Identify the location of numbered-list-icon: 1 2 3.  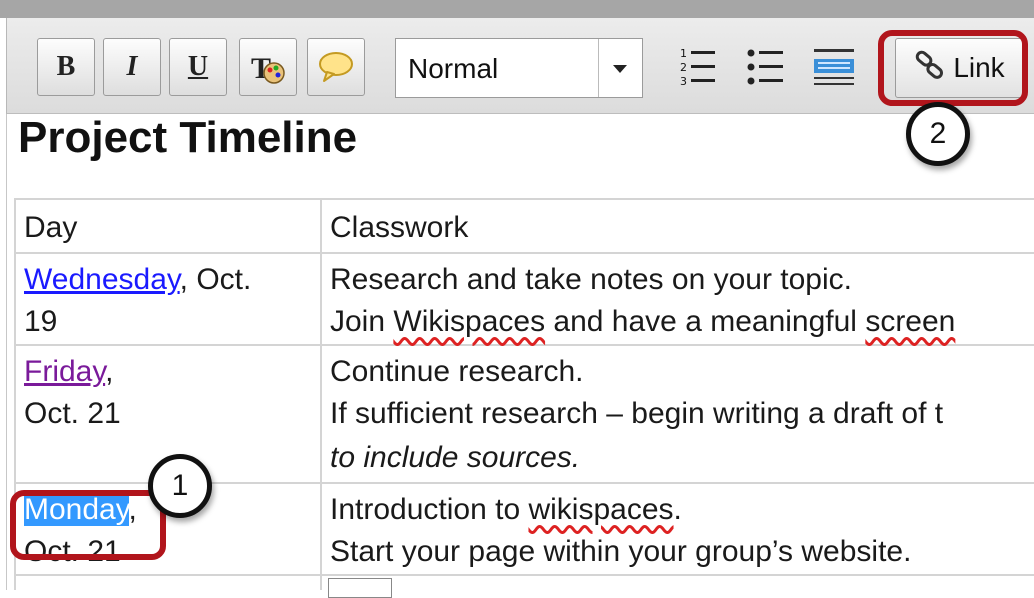
(698, 69).